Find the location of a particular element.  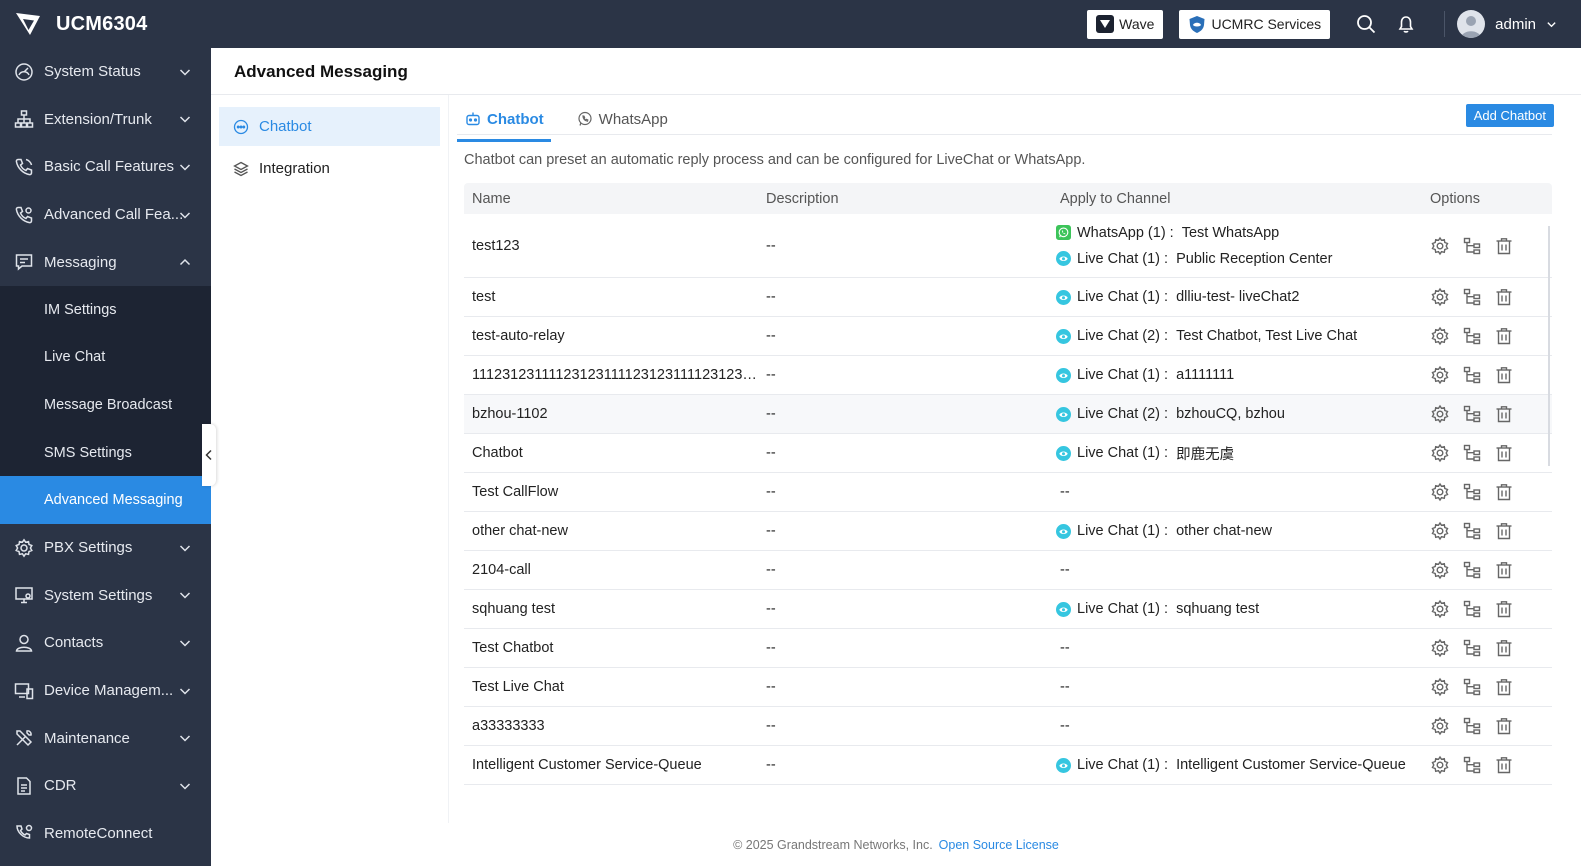

logo: UCM6304 is located at coordinates (80, 24).